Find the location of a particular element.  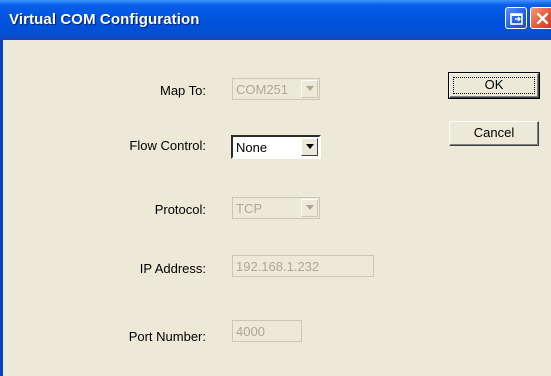

cancel-button-label: Cancel is located at coordinates (494, 132).